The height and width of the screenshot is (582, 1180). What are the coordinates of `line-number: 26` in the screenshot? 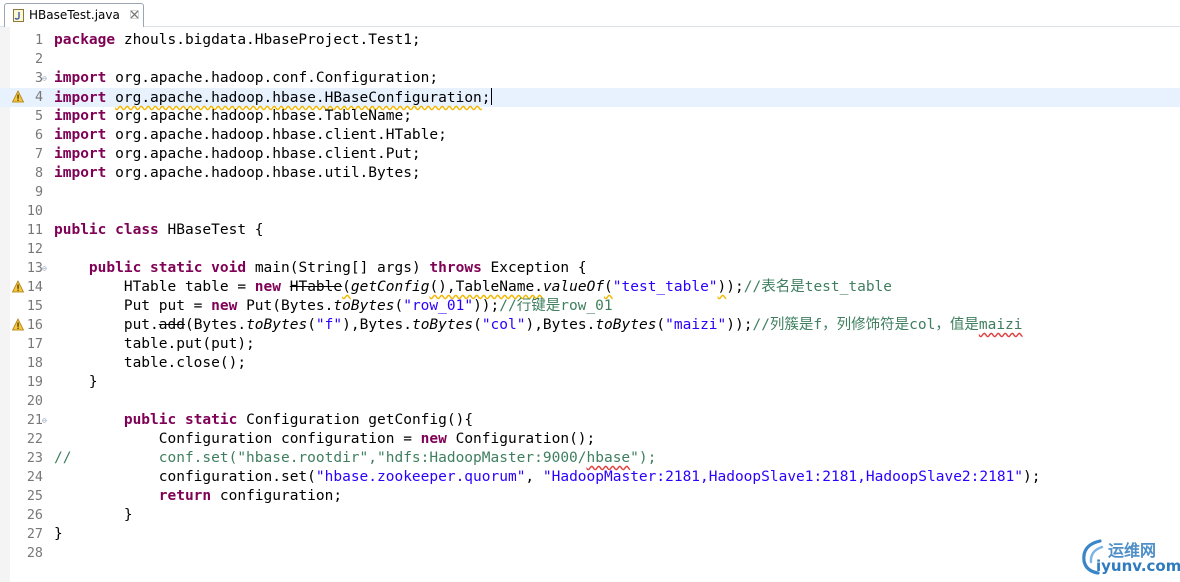 It's located at (34, 515).